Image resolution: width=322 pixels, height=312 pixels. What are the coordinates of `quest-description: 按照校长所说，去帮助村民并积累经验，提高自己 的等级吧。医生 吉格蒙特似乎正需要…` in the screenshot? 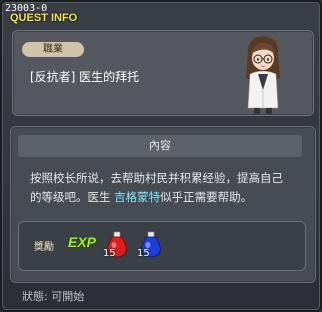 It's located at (167, 188).